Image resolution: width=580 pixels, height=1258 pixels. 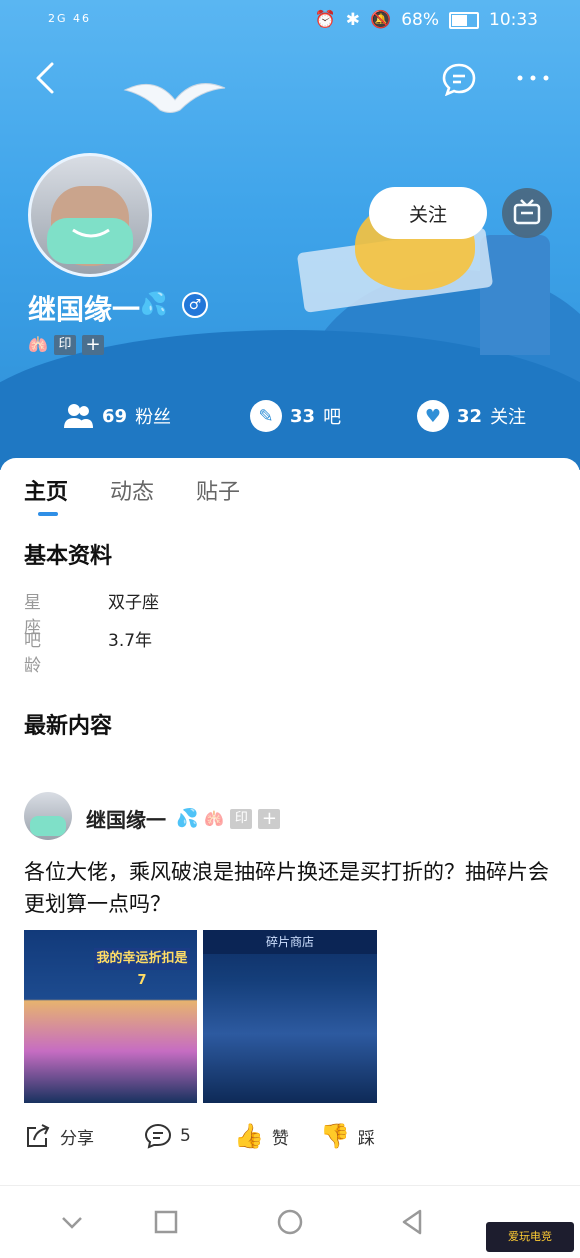 I want to click on like-button: 👍 赞, so click(x=261, y=1136).